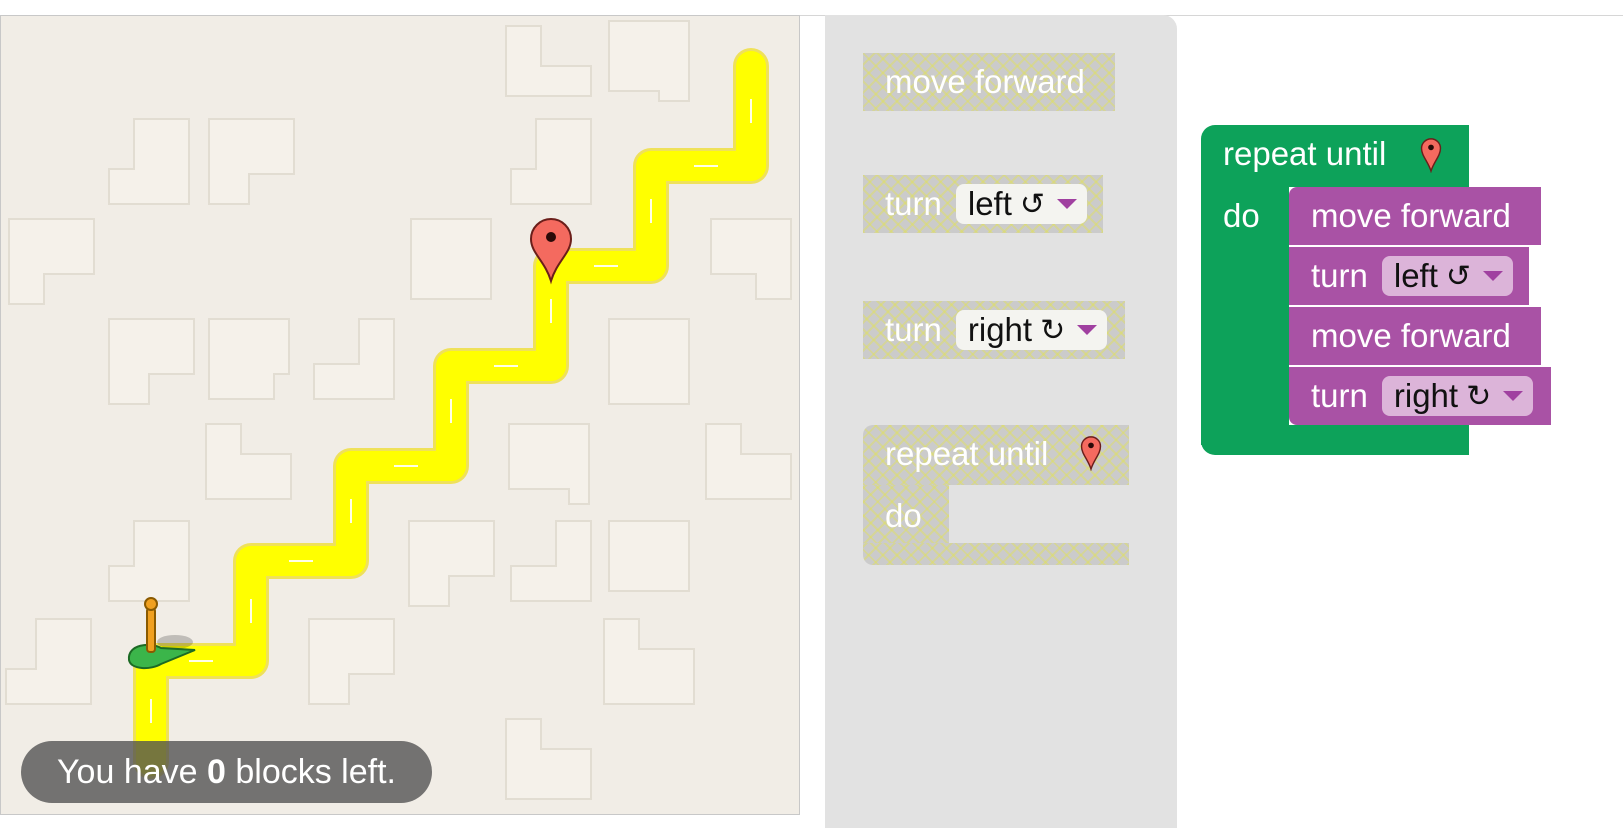 The image size is (1623, 828). What do you see at coordinates (310, 772) in the screenshot?
I see `status-suffix: blocks left.` at bounding box center [310, 772].